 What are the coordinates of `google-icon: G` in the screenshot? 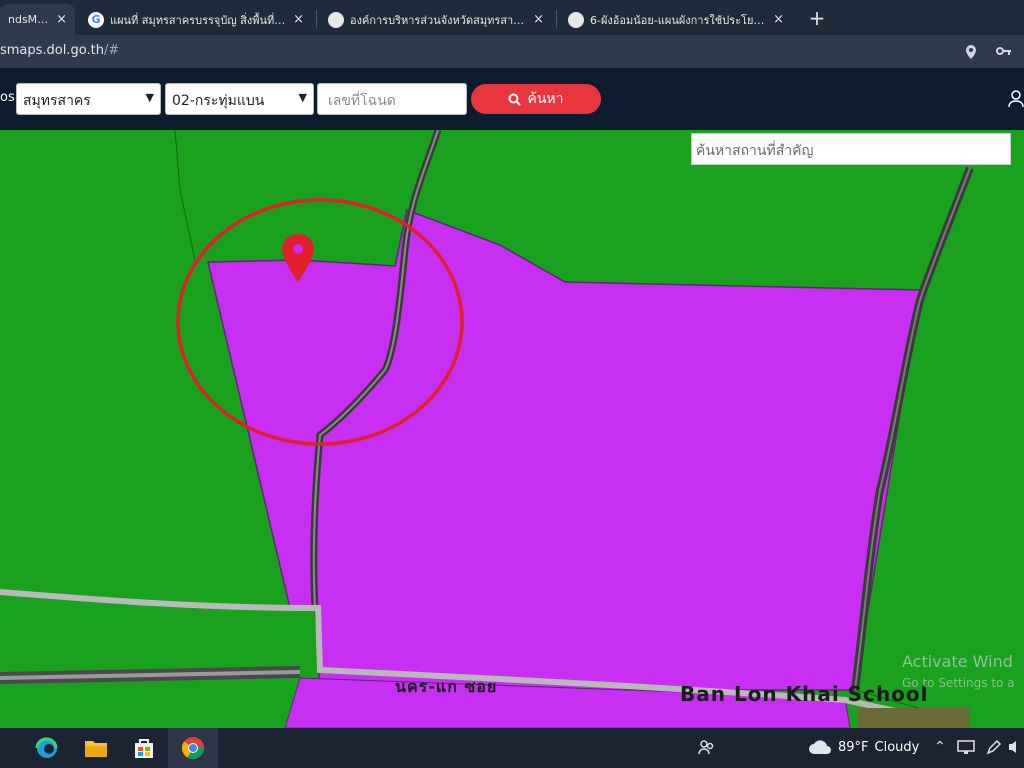 It's located at (96, 19).